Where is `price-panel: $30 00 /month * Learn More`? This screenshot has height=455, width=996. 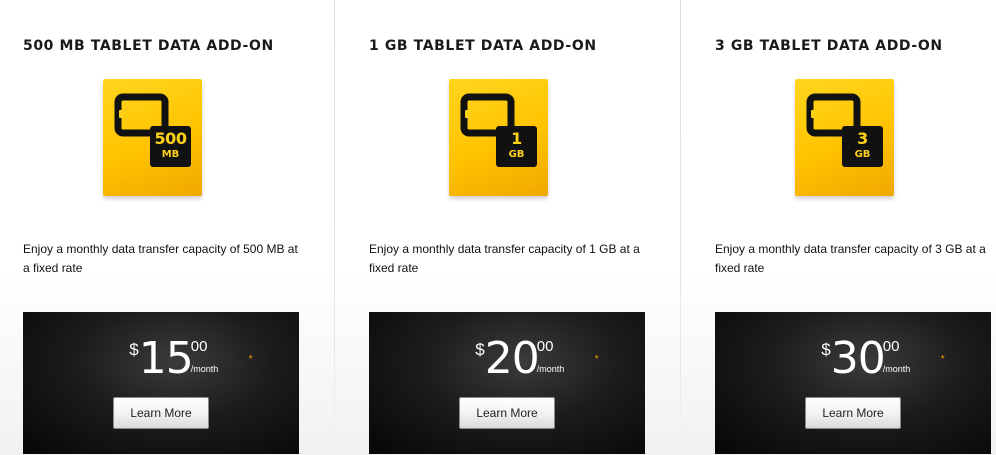 price-panel: $30 00 /month * Learn More is located at coordinates (853, 383).